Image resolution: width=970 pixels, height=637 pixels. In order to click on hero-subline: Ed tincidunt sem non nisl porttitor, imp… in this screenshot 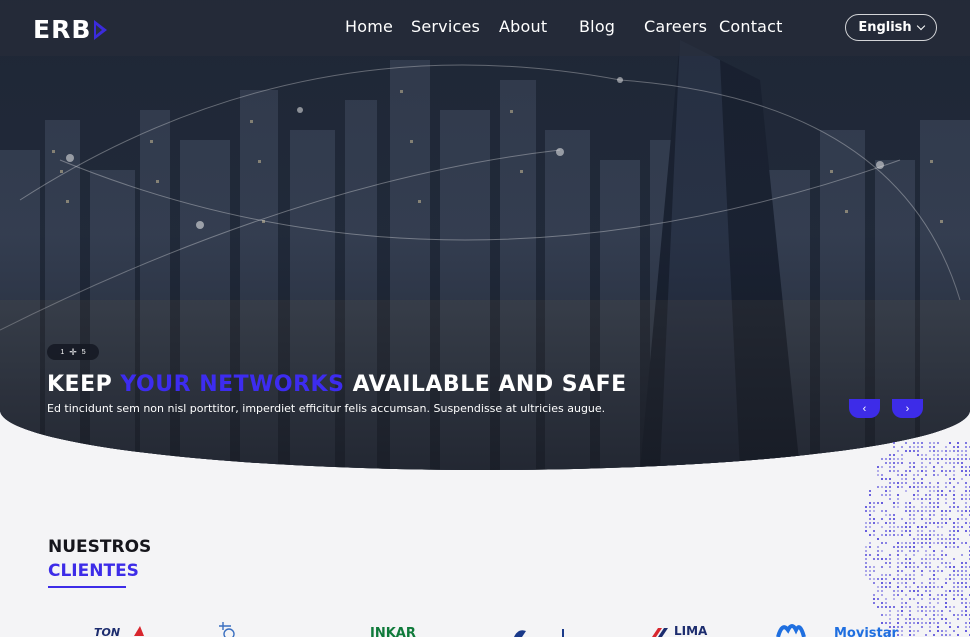, I will do `click(326, 408)`.